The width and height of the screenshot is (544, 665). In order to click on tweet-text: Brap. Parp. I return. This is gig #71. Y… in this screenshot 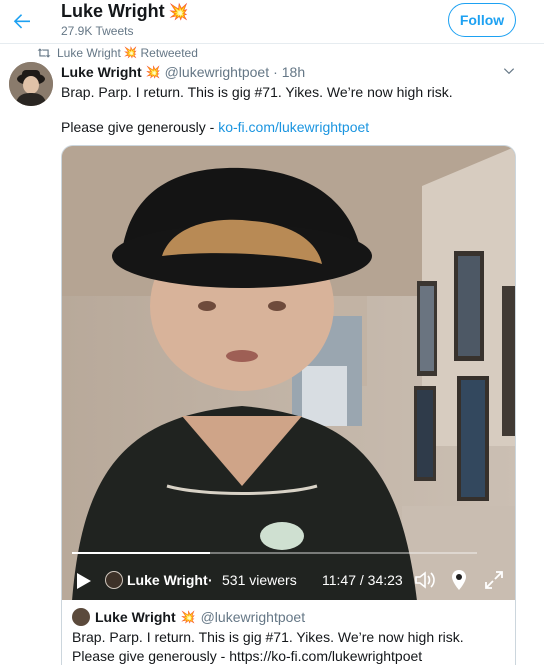, I will do `click(257, 92)`.